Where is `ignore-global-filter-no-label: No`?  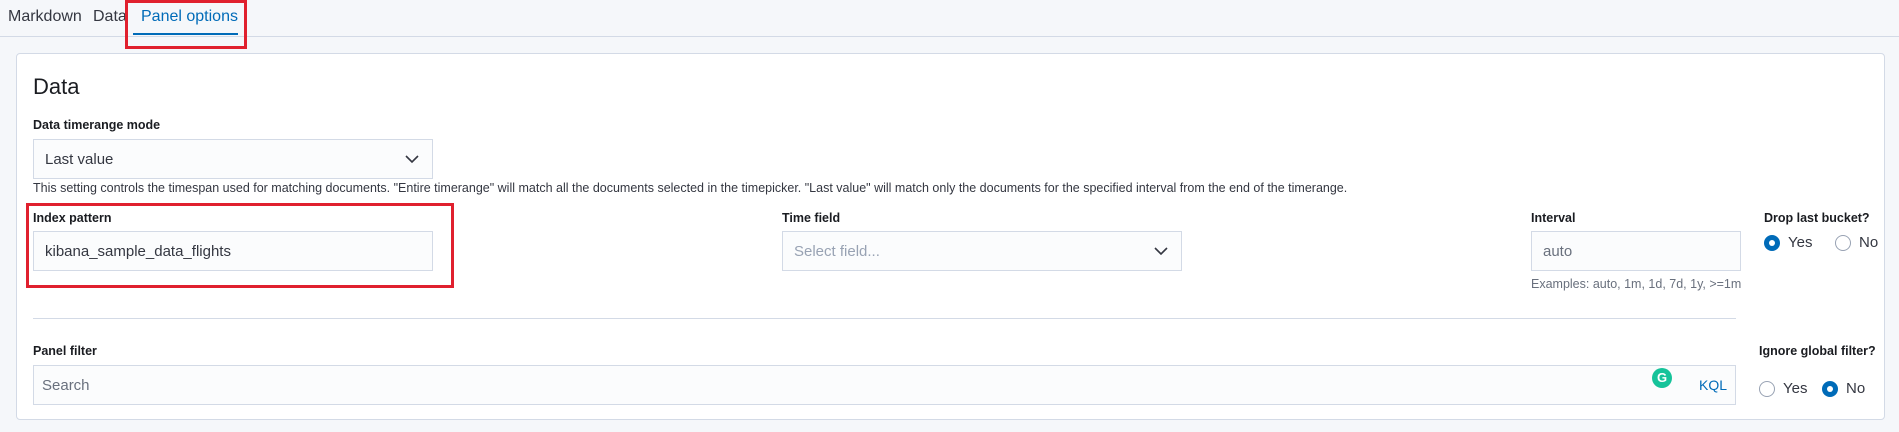
ignore-global-filter-no-label: No is located at coordinates (1856, 388).